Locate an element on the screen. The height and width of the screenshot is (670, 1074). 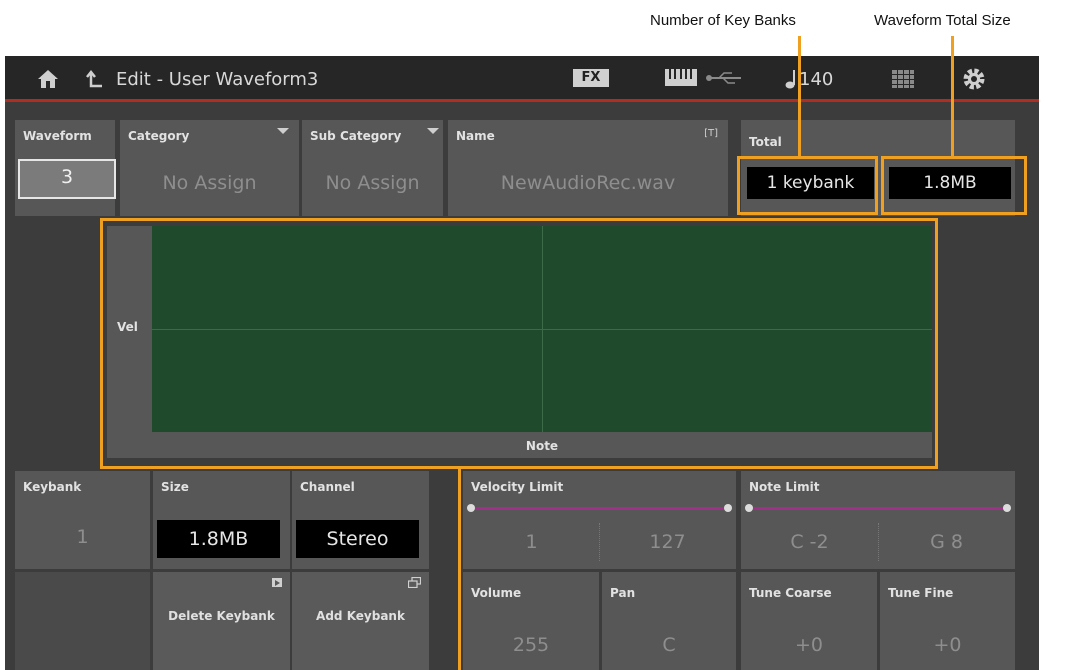
keybank-field: Keybank 1 is located at coordinates (82, 520).